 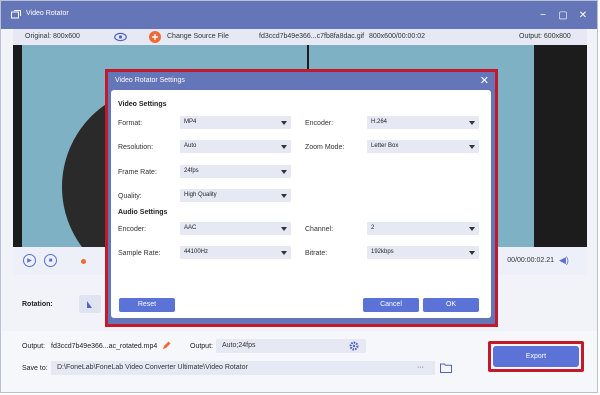 I want to click on original-resolution: Original: 800x600, so click(x=52, y=36).